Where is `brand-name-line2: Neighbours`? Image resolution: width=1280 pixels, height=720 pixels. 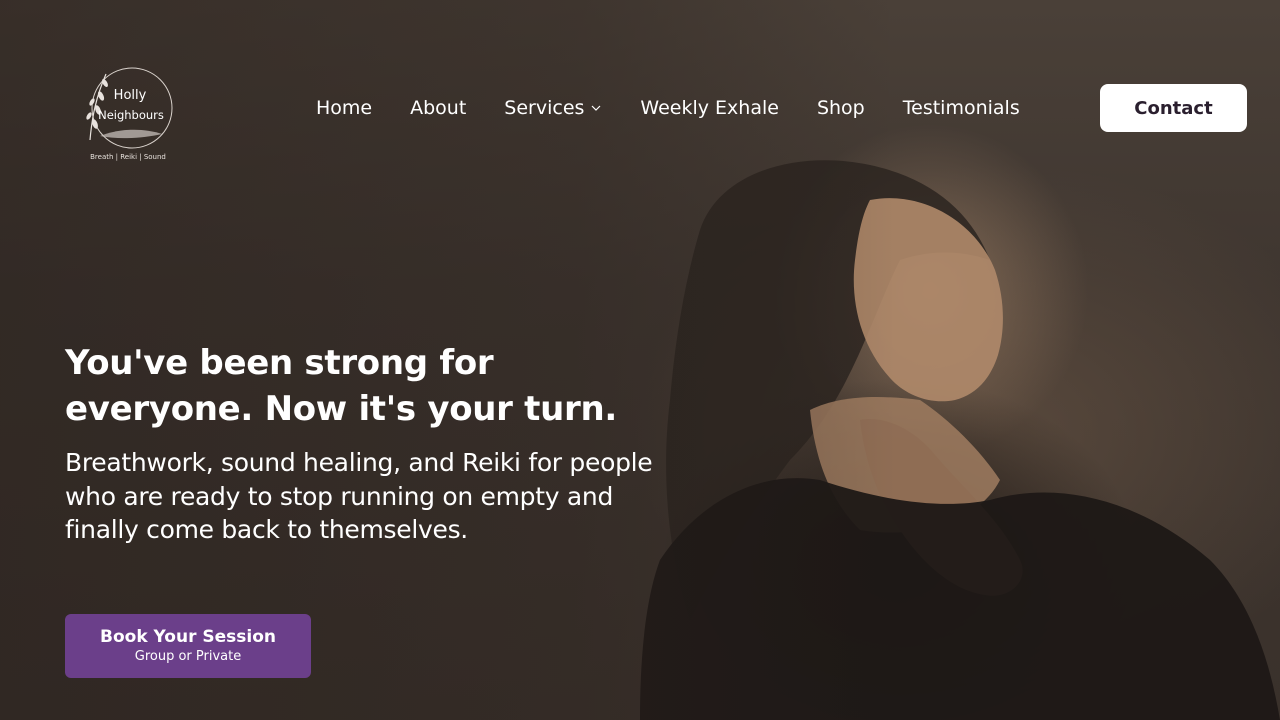
brand-name-line2: Neighbours is located at coordinates (131, 115).